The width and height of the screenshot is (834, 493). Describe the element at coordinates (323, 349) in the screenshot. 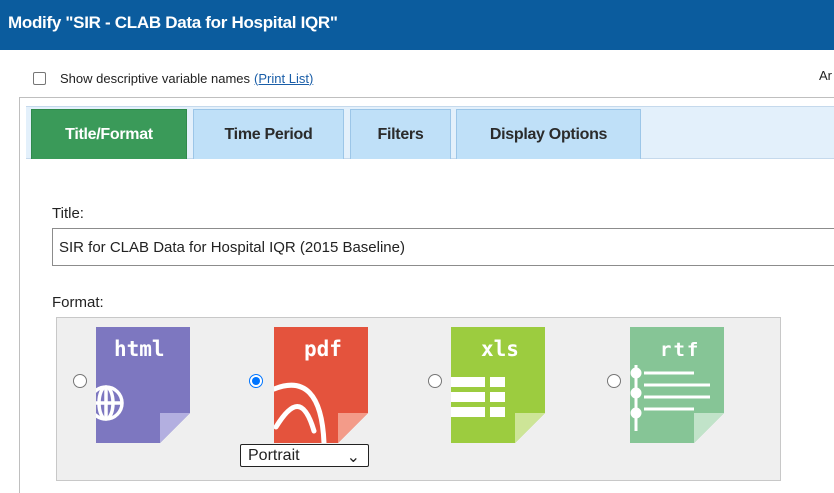

I see `pdf-file-label: pdf` at that location.